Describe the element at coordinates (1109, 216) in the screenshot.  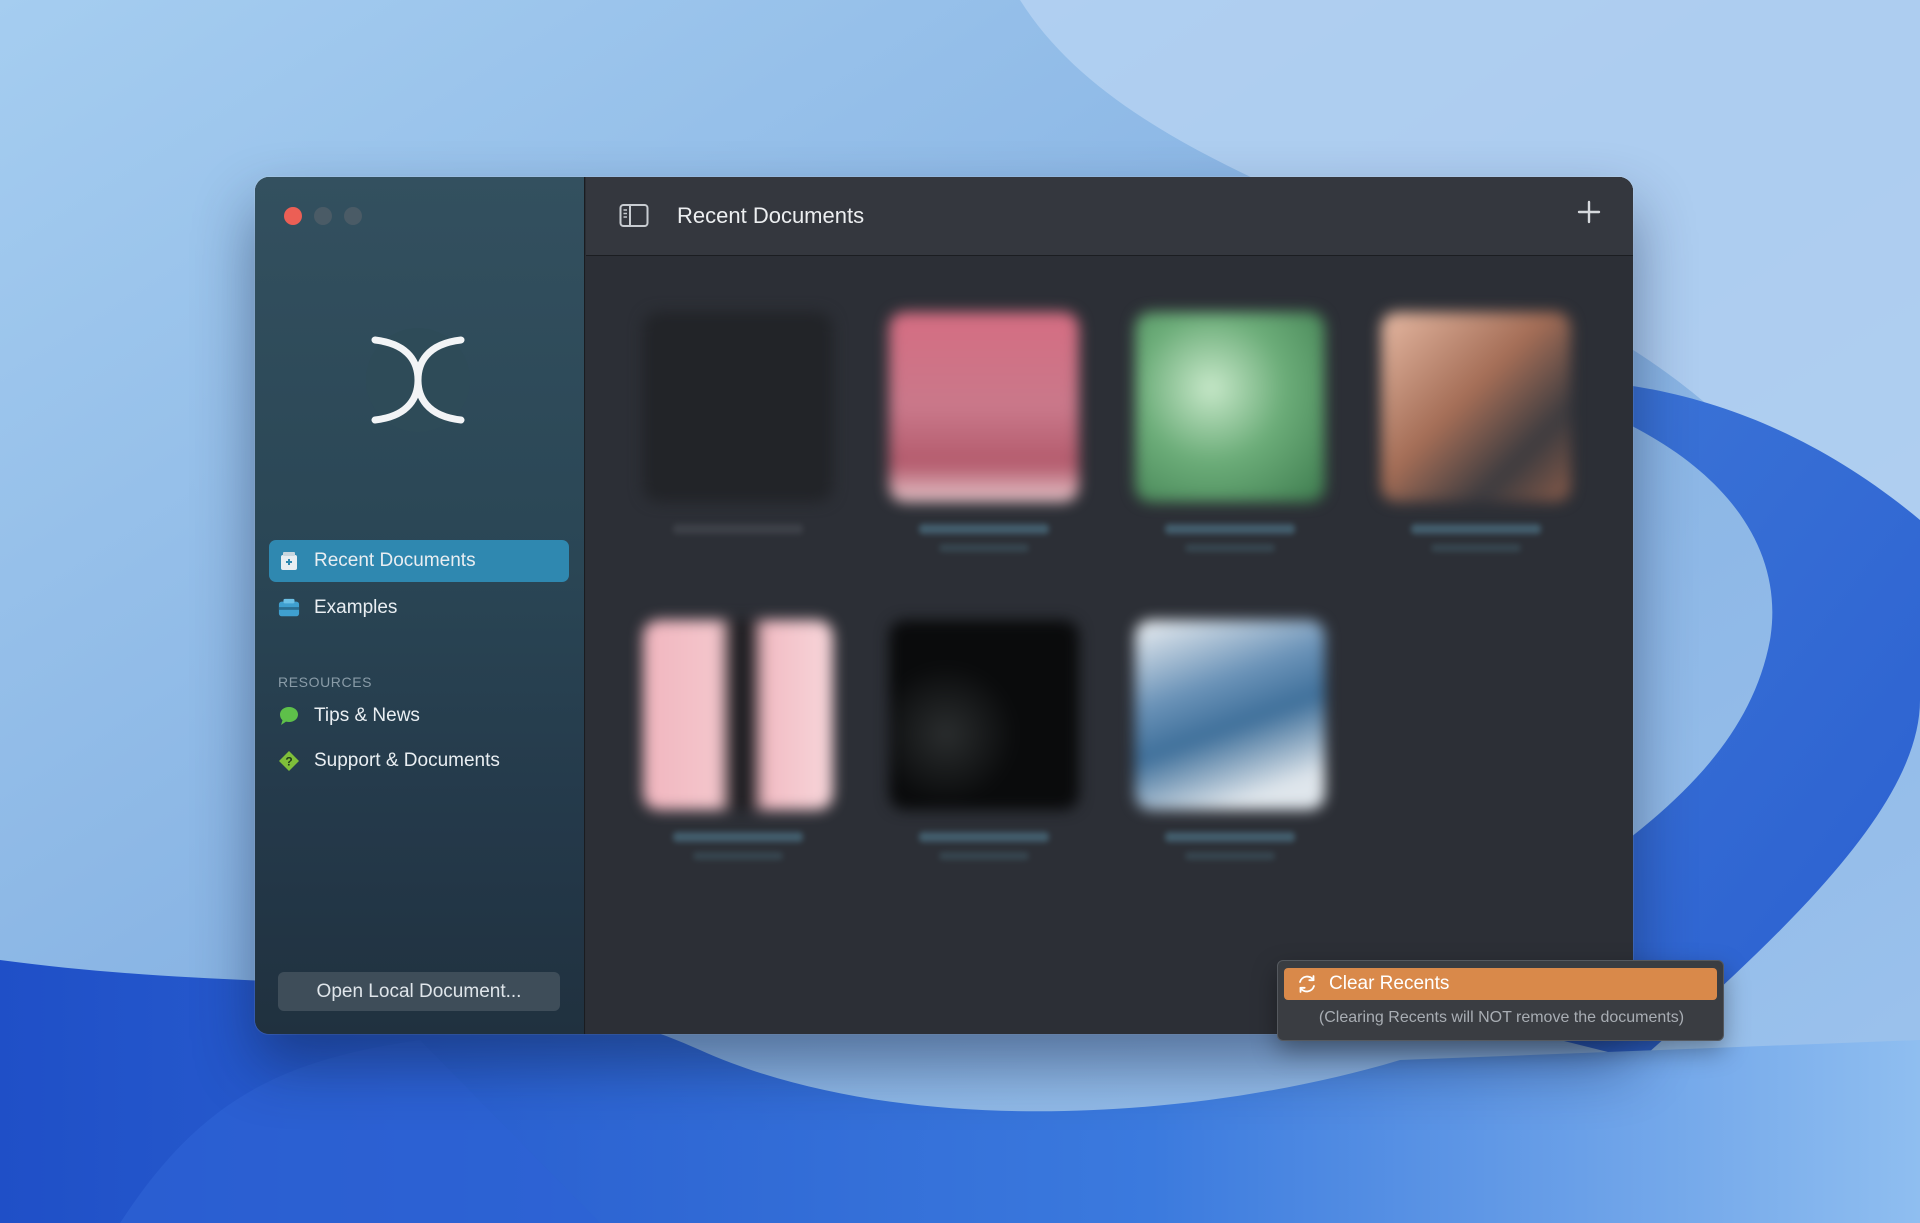
I see `toolbar: Recent Documents` at that location.